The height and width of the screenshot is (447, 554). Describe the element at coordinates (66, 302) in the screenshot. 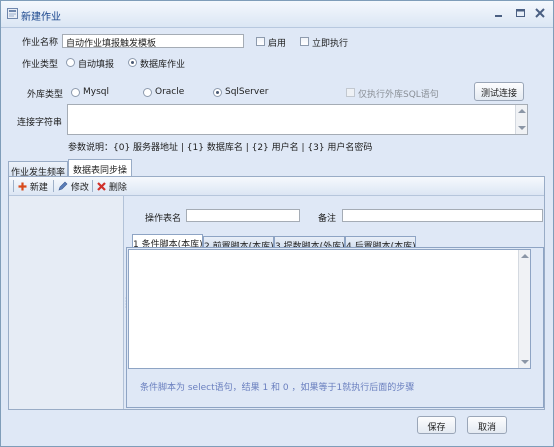

I see `sync-operation-list` at that location.